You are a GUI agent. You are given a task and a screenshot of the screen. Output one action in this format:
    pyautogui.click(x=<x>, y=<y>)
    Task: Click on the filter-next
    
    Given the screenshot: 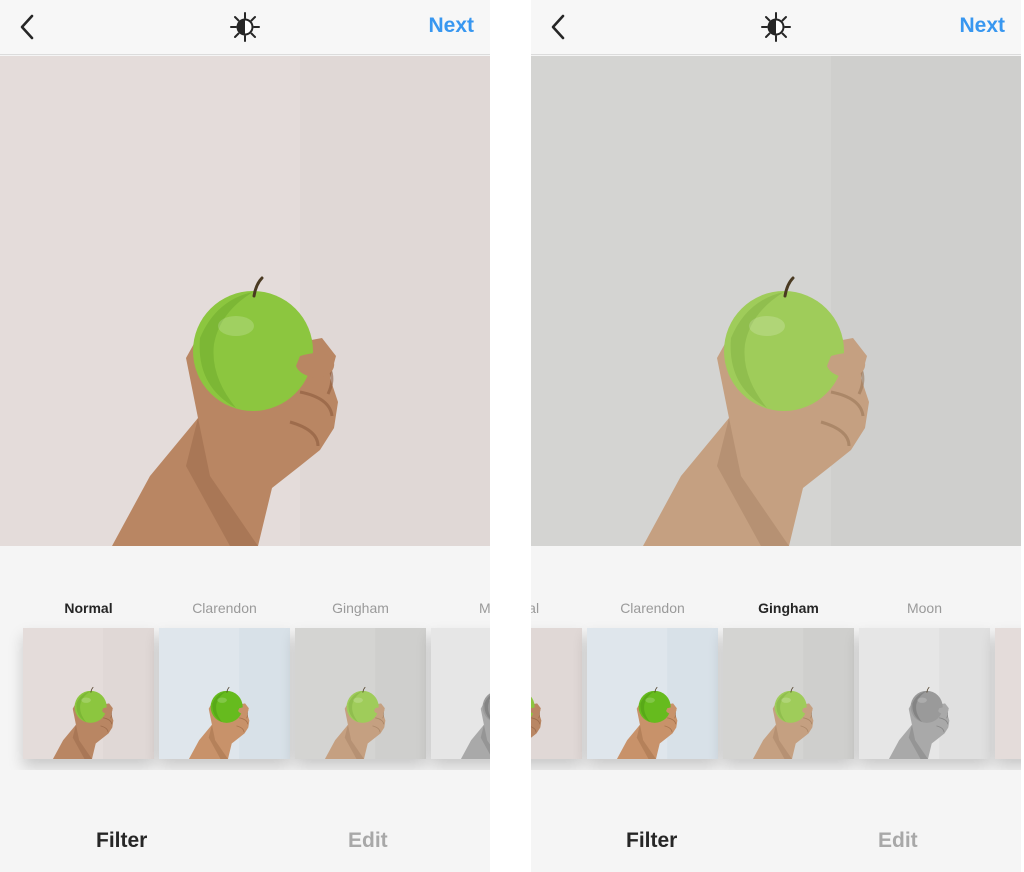 What is the action you would take?
    pyautogui.click(x=1008, y=680)
    